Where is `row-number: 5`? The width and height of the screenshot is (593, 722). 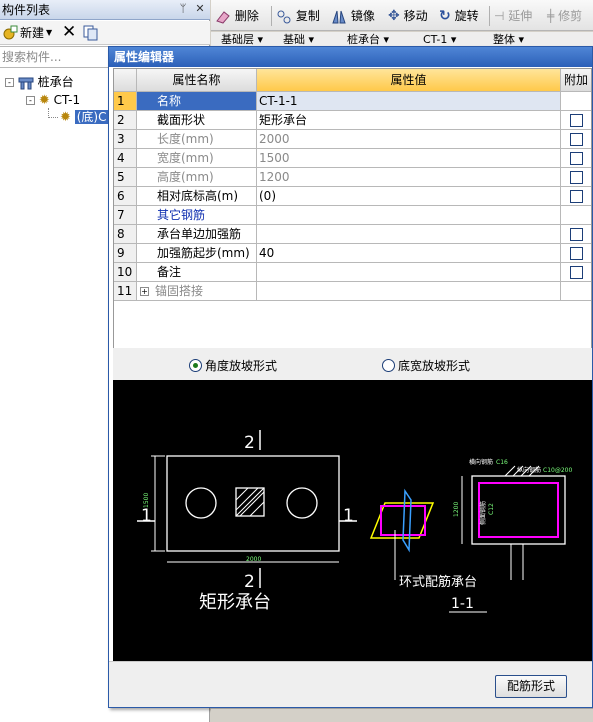 row-number: 5 is located at coordinates (125, 177).